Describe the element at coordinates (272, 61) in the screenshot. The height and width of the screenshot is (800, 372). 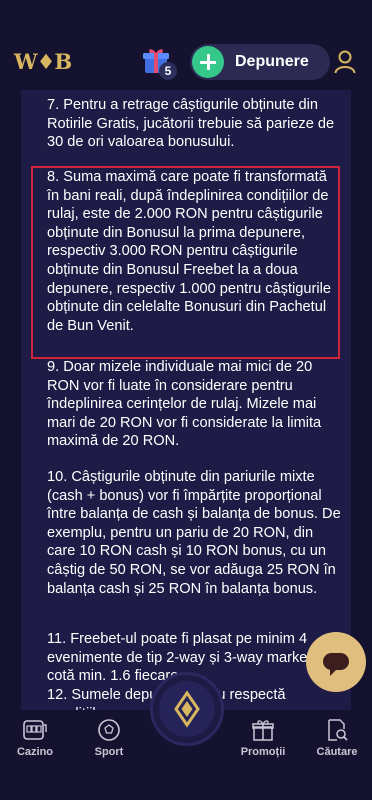
I see `deposit-label: Depunere` at that location.